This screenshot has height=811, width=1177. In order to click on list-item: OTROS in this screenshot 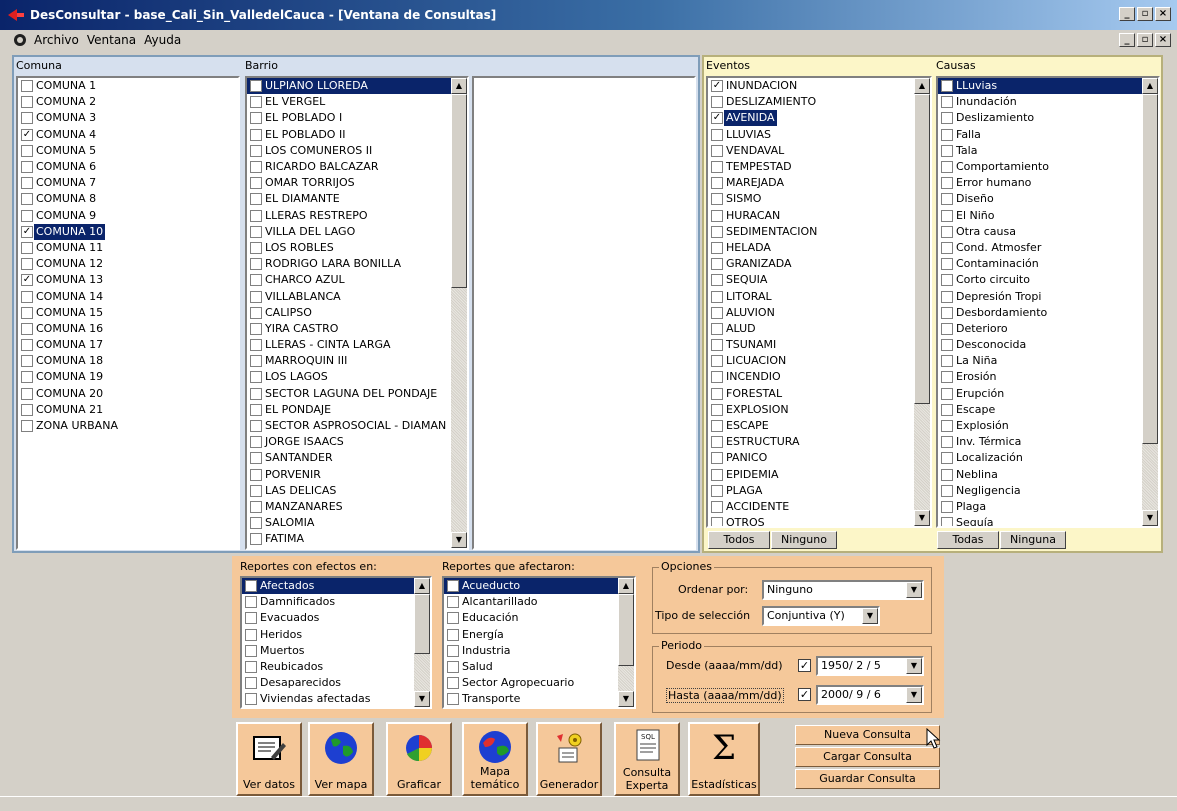, I will do `click(819, 520)`.